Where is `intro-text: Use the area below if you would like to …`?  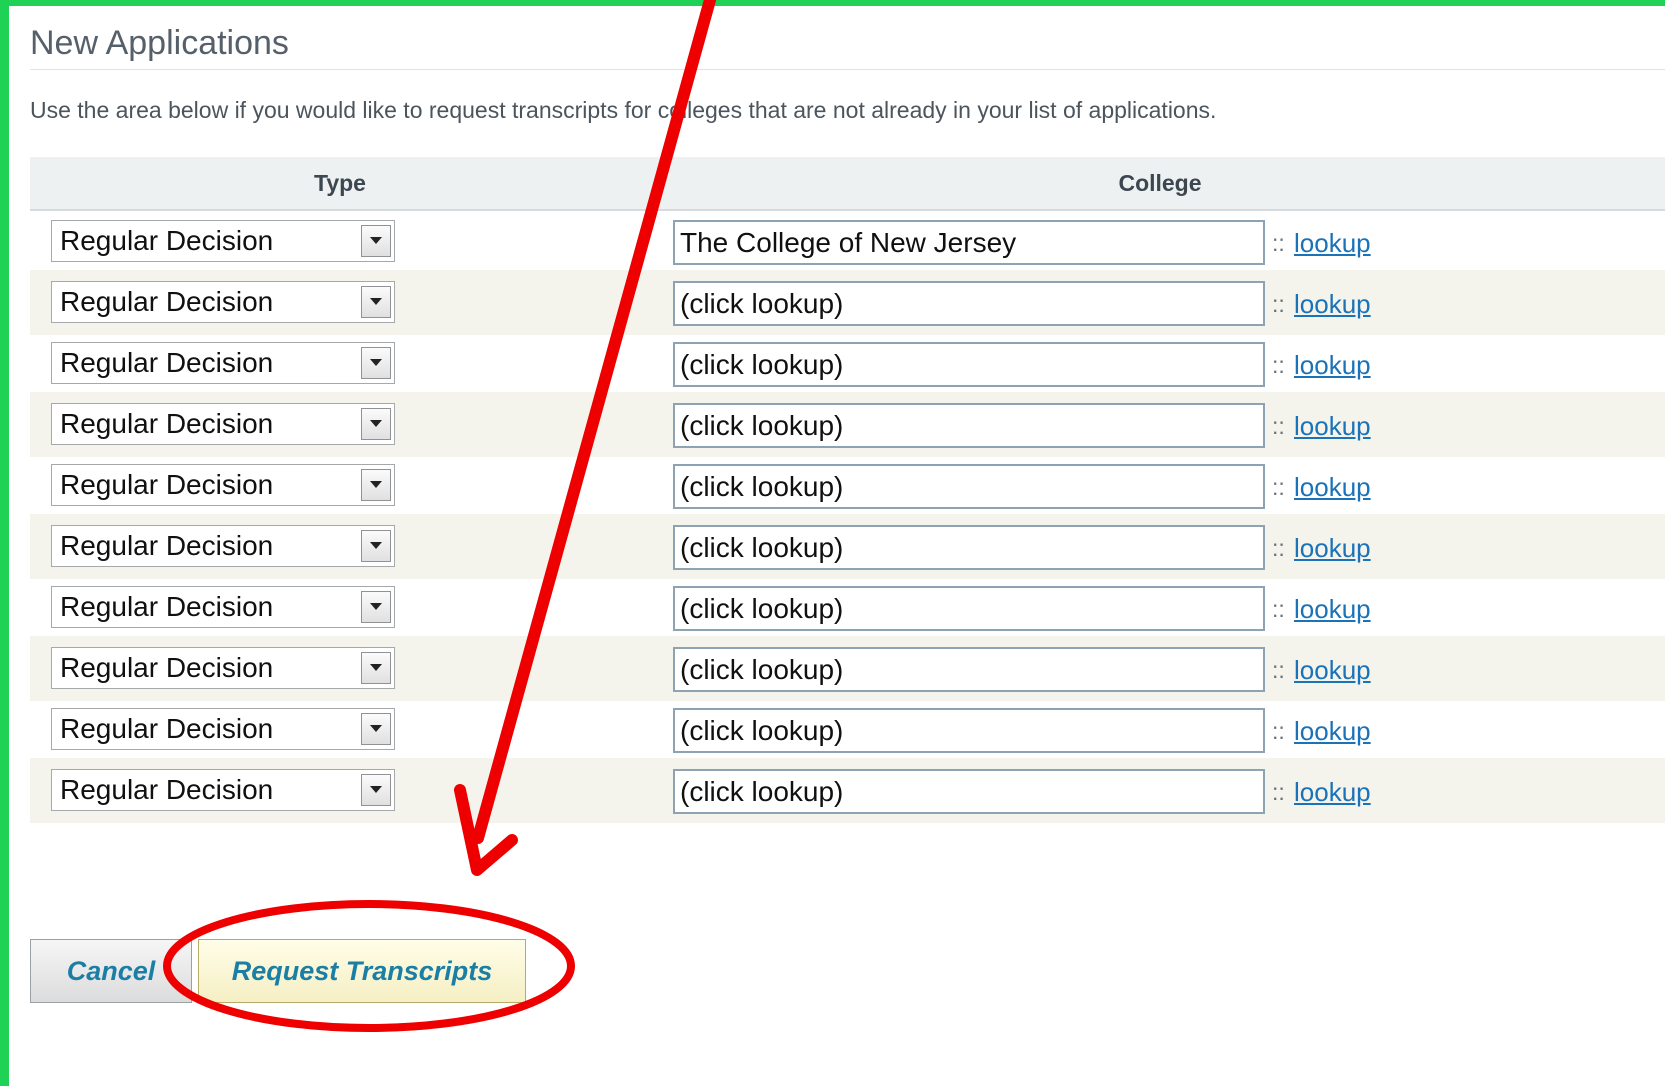 intro-text: Use the area below if you would like to … is located at coordinates (623, 110).